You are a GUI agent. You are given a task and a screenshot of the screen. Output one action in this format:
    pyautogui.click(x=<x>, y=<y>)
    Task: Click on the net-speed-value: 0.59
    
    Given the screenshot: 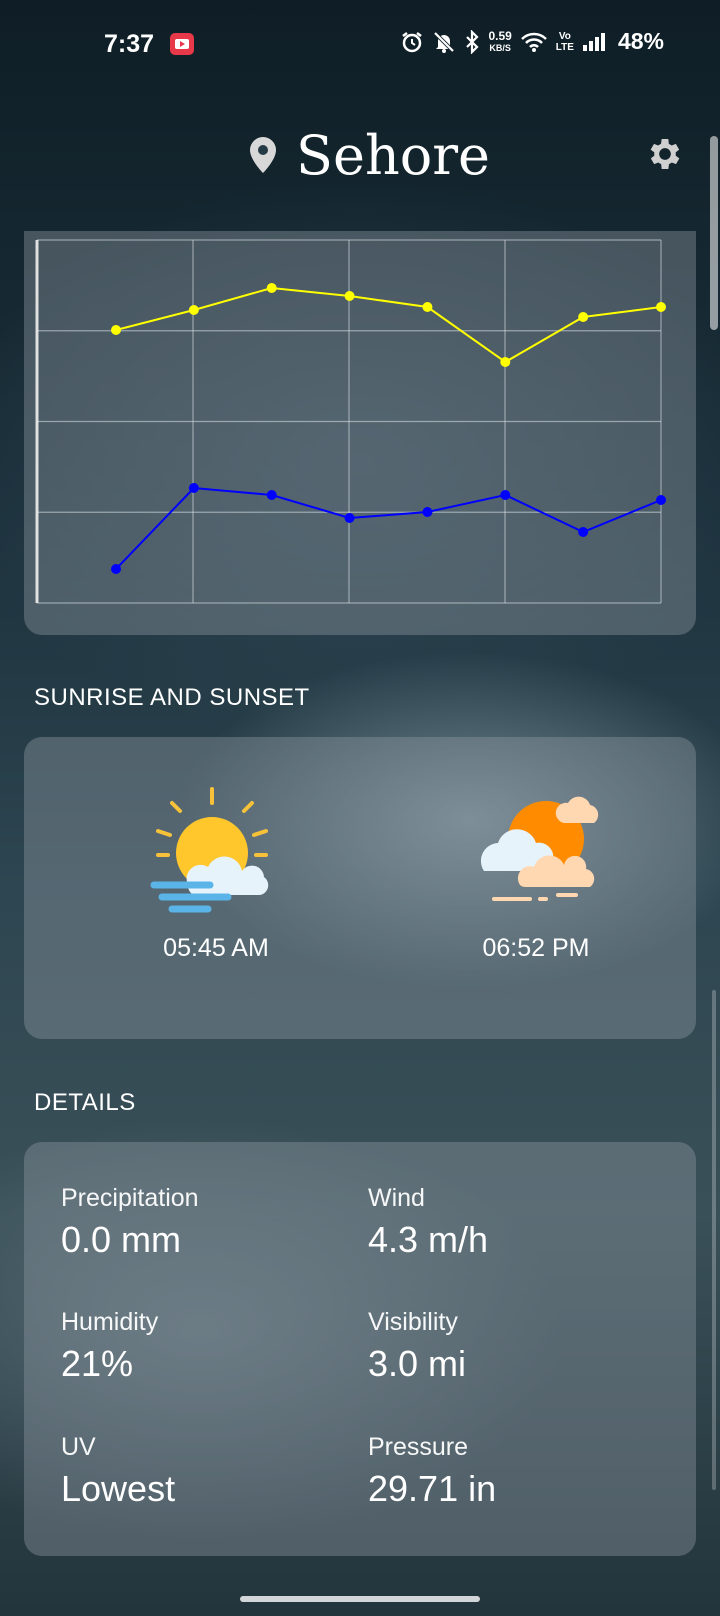 What is the action you would take?
    pyautogui.click(x=500, y=35)
    